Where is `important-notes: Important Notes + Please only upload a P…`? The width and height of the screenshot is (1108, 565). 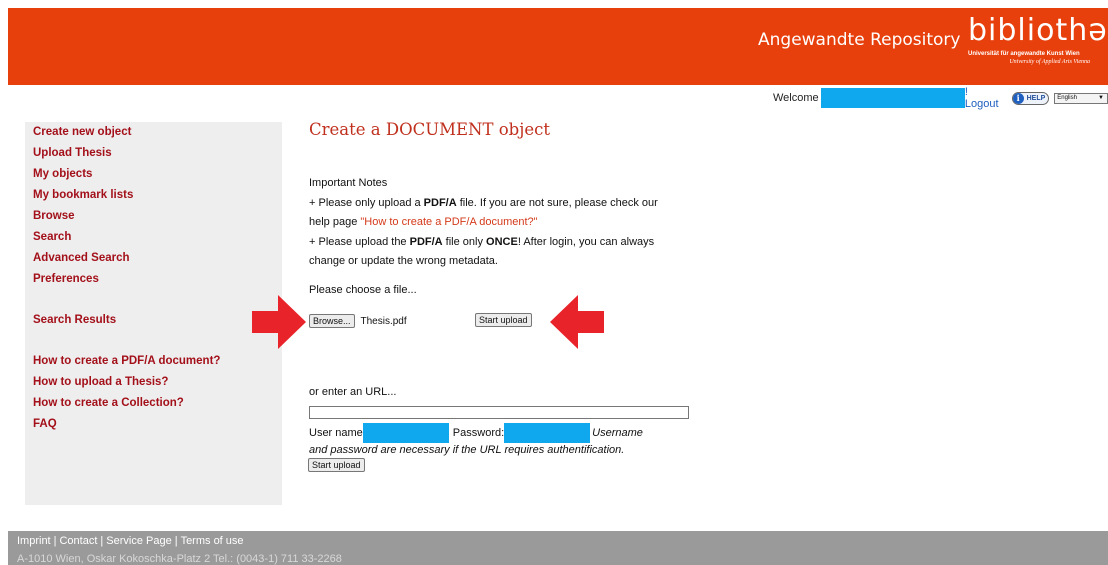
important-notes: Important Notes + Please only upload a P… is located at coordinates (509, 223).